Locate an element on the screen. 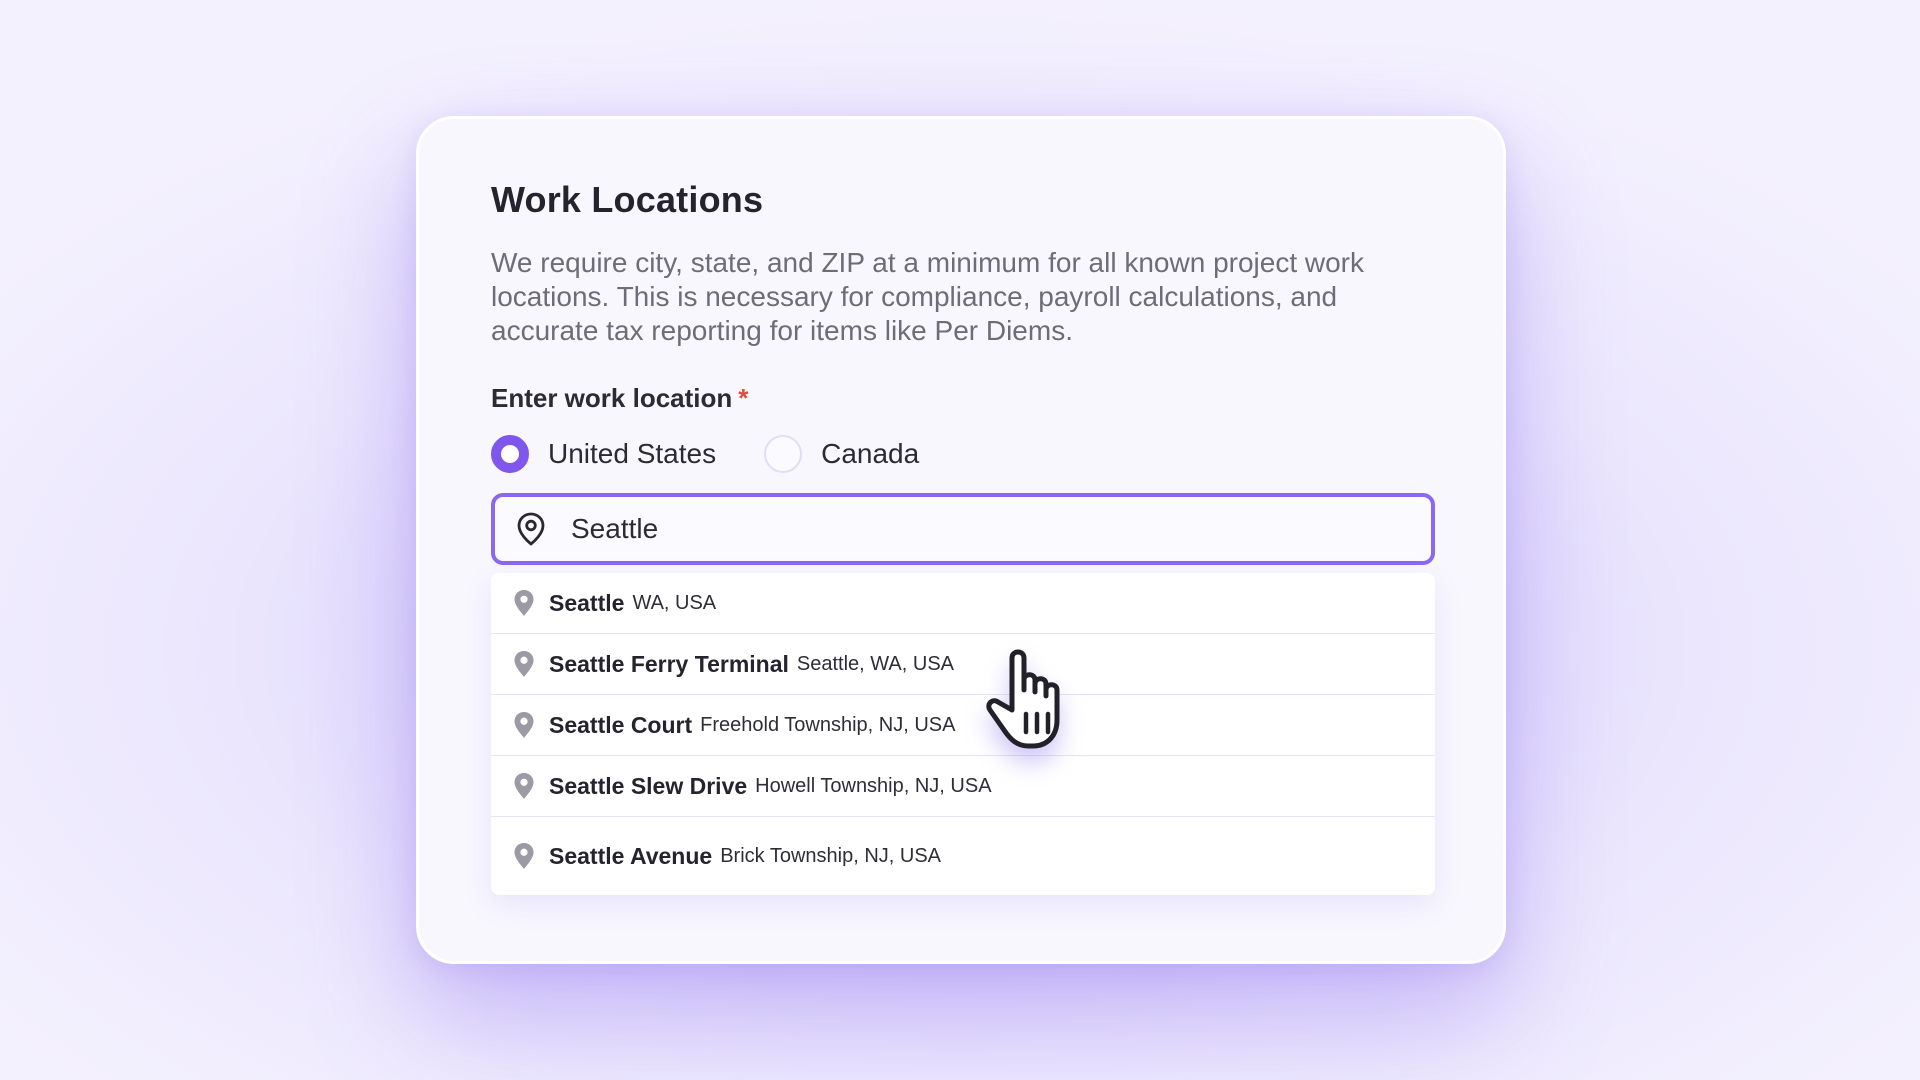  radio-canada-label: Canada is located at coordinates (870, 454).